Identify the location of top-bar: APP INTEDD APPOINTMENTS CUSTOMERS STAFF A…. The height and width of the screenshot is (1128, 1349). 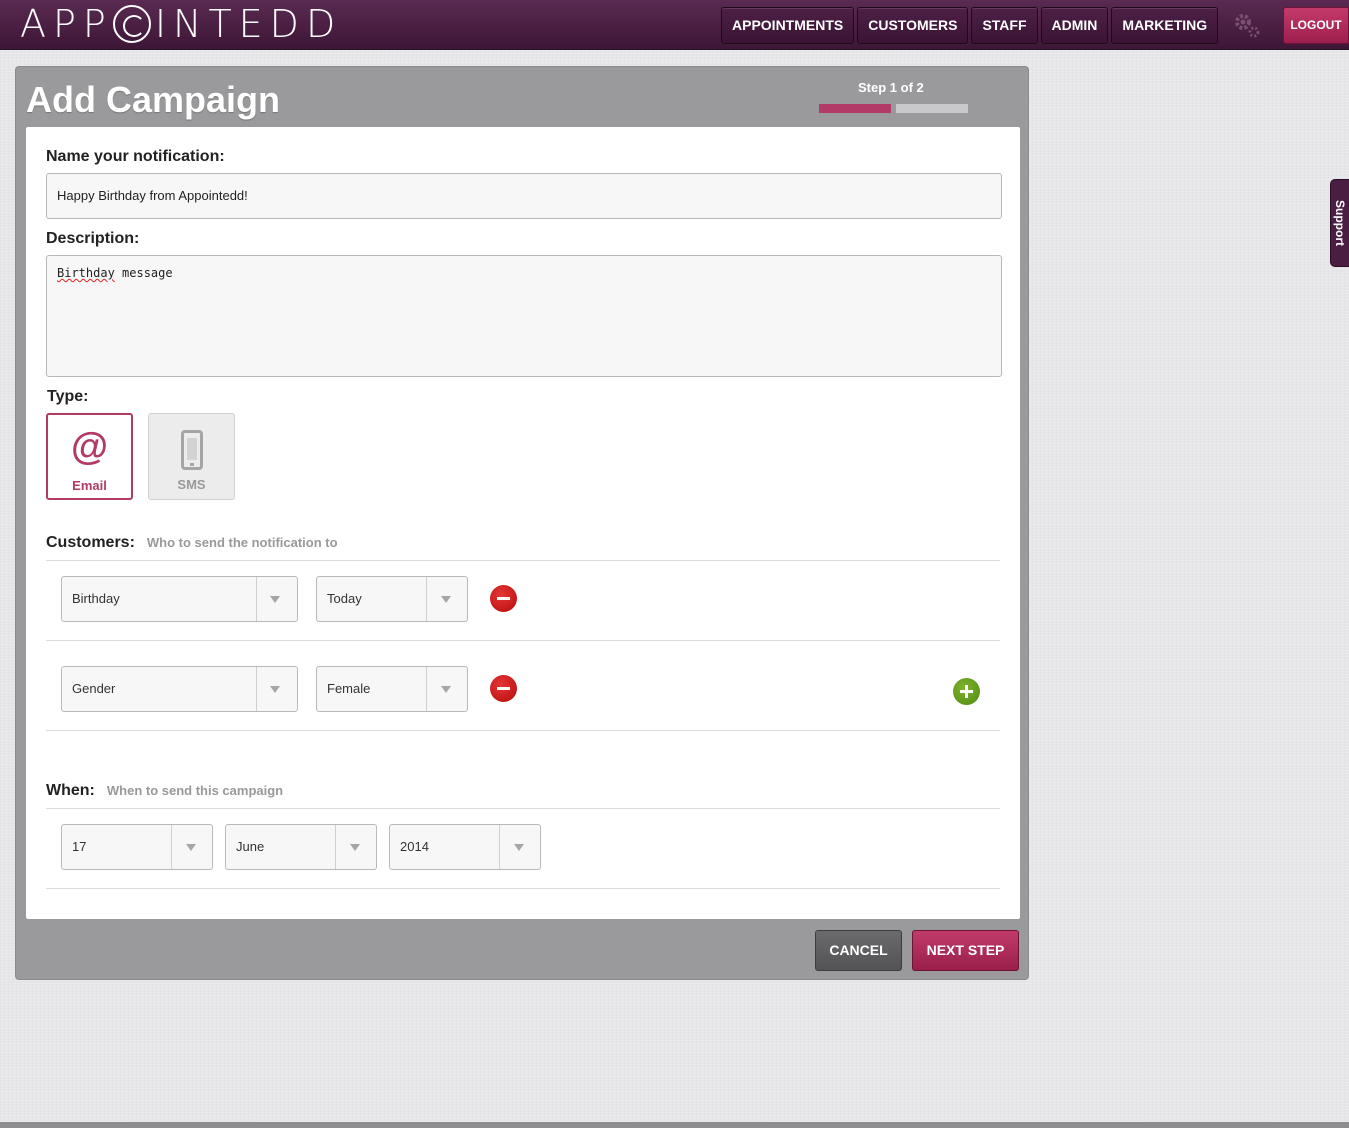
(674, 25).